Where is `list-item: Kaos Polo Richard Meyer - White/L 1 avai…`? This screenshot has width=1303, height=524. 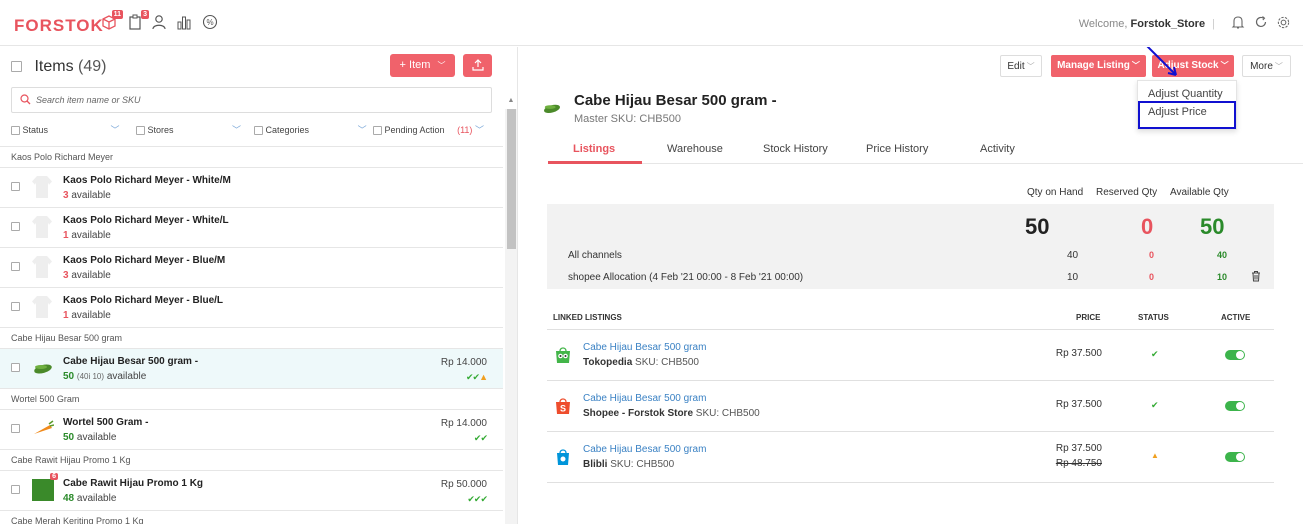
list-item: Kaos Polo Richard Meyer - White/L 1 avai… is located at coordinates (251, 227).